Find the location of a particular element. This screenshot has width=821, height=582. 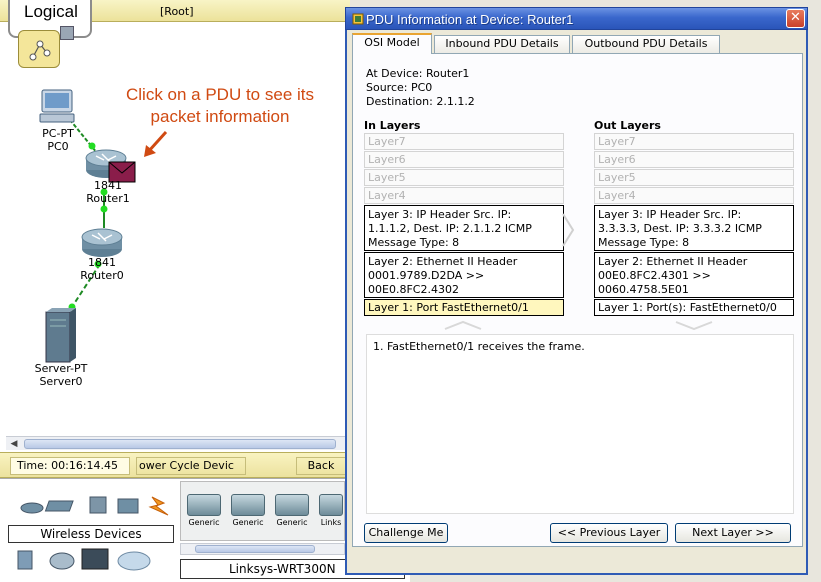

category-icons-row is located at coordinates (98, 506).